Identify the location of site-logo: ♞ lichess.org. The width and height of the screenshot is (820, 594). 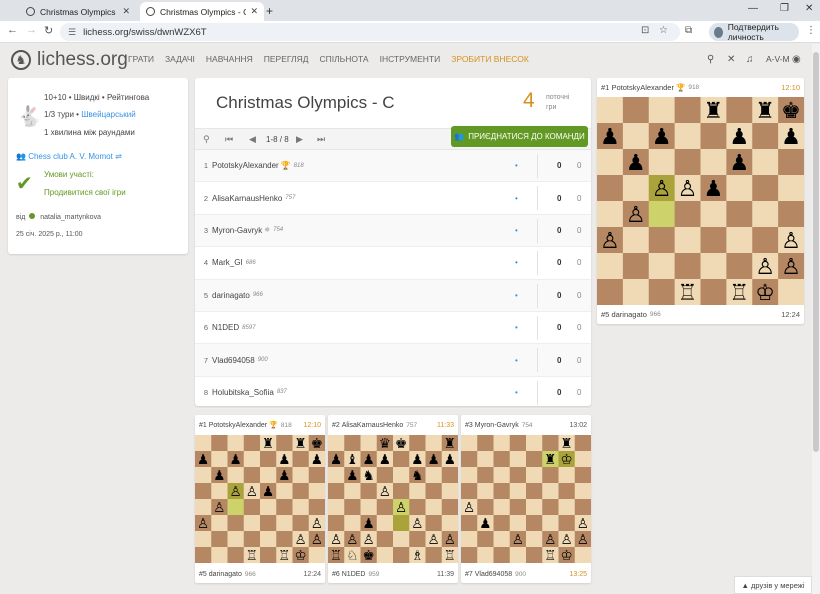
(69, 60).